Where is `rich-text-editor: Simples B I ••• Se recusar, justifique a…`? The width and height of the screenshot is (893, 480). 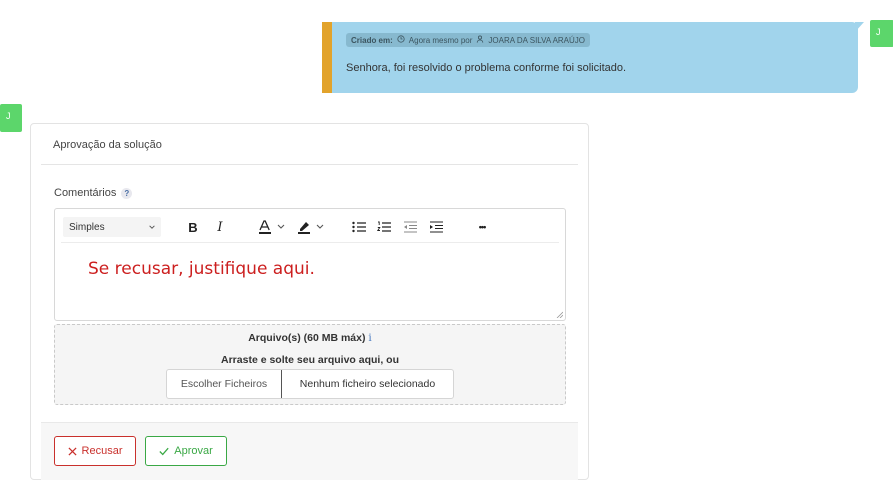 rich-text-editor: Simples B I ••• Se recusar, justifique a… is located at coordinates (310, 264).